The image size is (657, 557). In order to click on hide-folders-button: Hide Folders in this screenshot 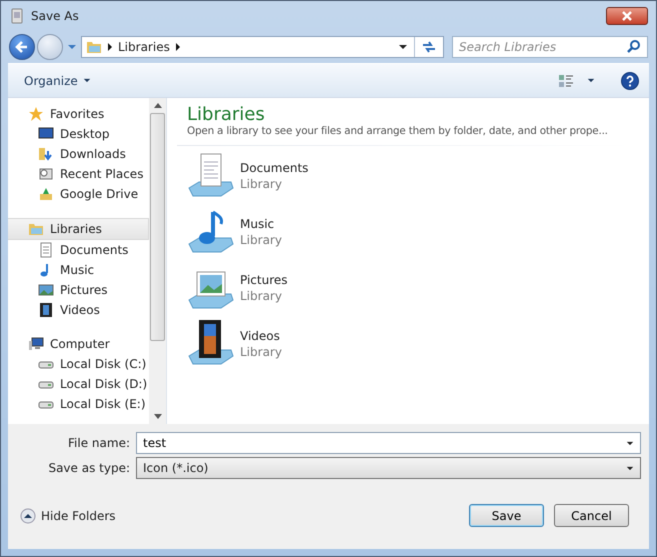, I will do `click(69, 516)`.